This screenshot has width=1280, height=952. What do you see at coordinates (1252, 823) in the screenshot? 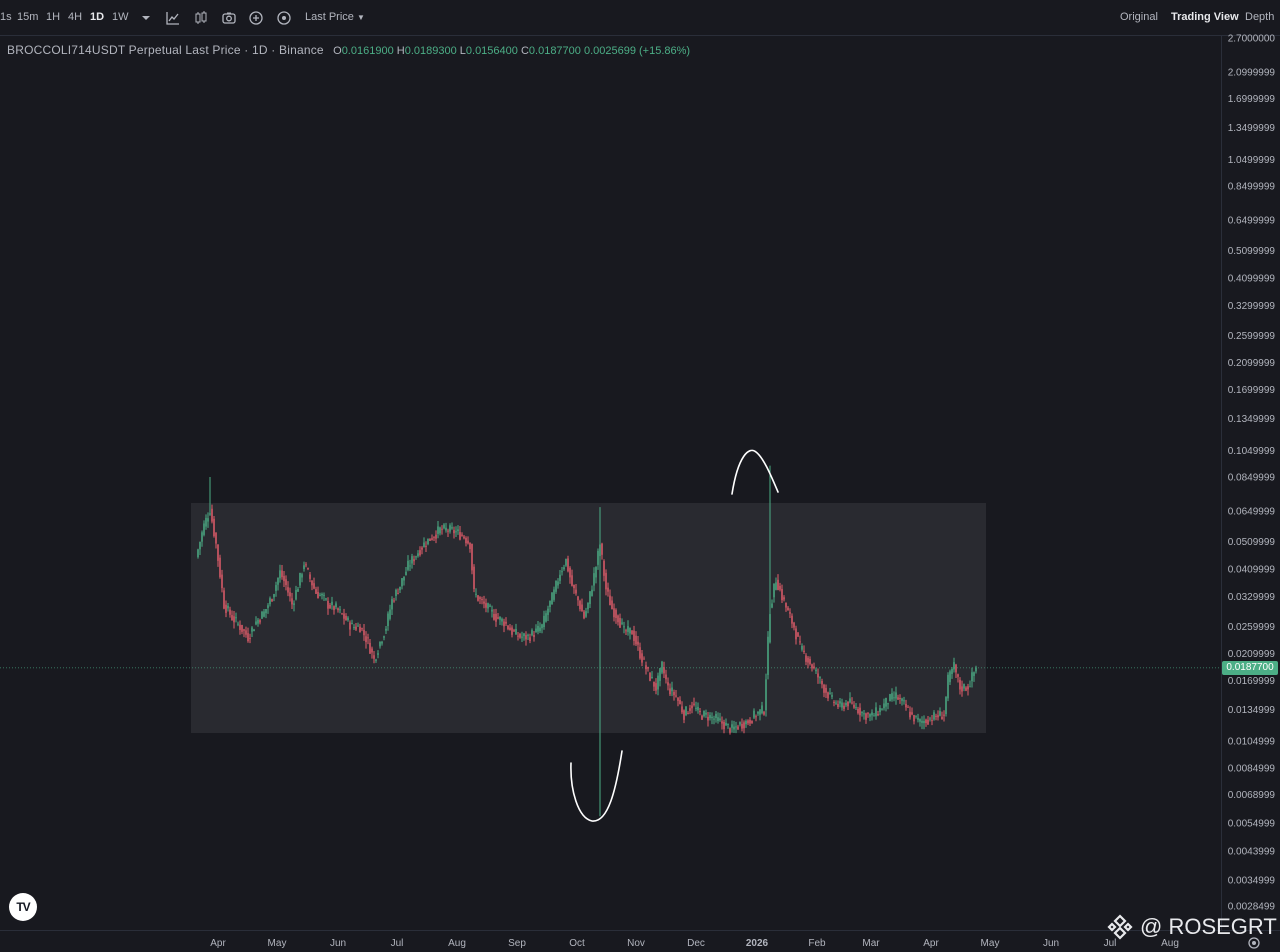
I see `price-axis-tick: 0.0054999` at bounding box center [1252, 823].